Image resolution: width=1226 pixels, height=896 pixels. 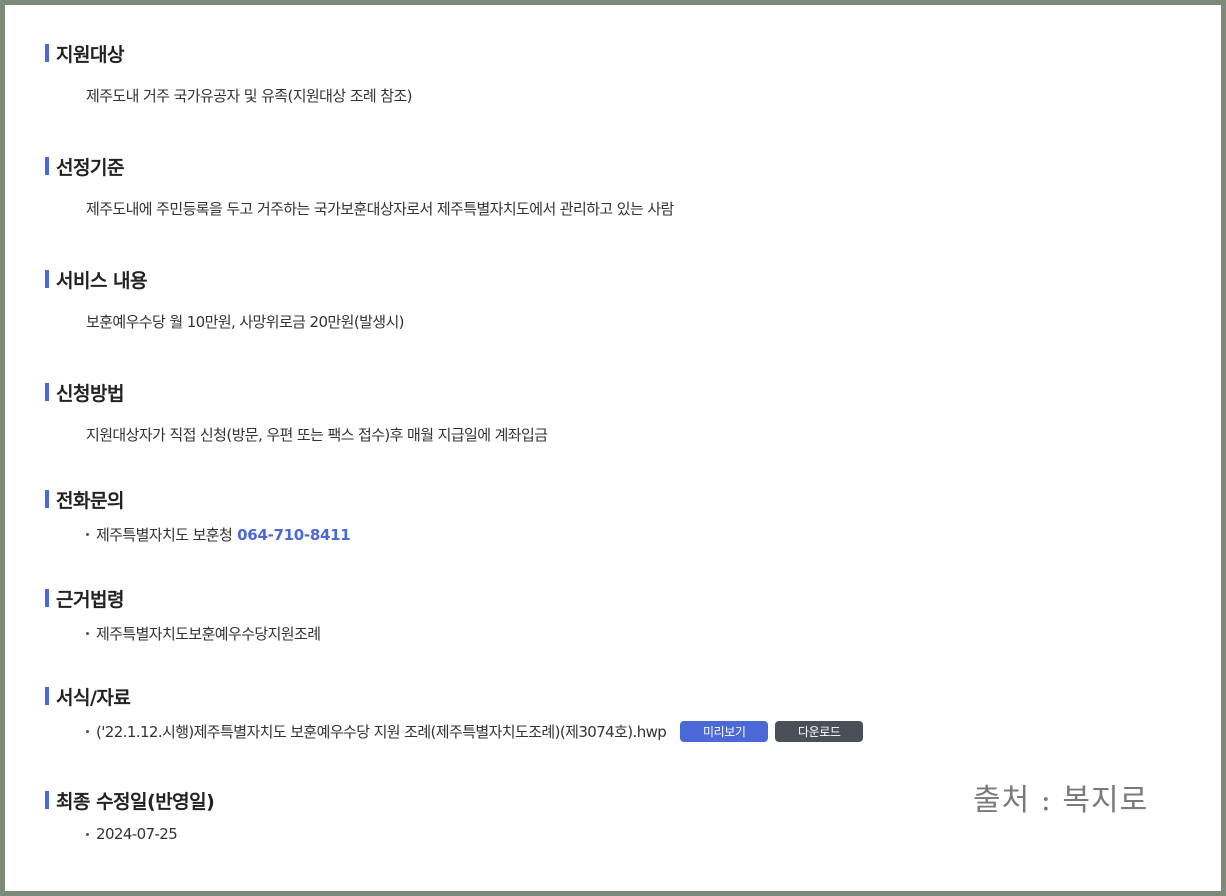 I want to click on section-title: 전화문의, so click(x=90, y=500).